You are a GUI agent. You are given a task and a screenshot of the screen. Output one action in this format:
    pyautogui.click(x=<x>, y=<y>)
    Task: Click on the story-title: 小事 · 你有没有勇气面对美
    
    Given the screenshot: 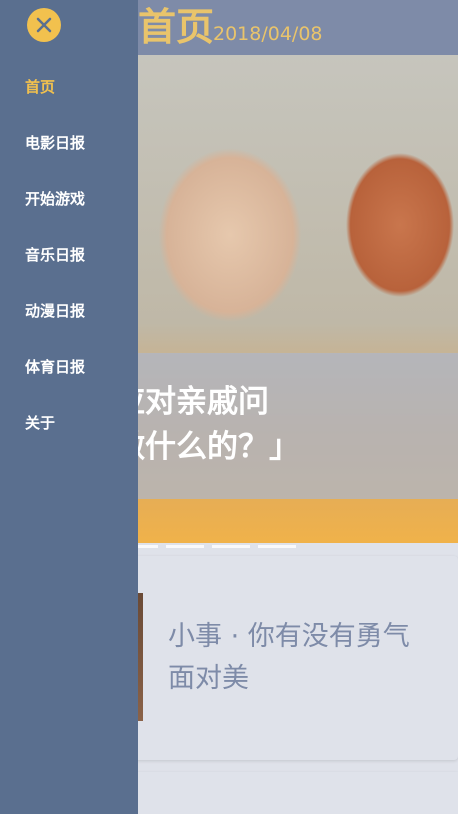 What is the action you would take?
    pyautogui.click(x=298, y=658)
    